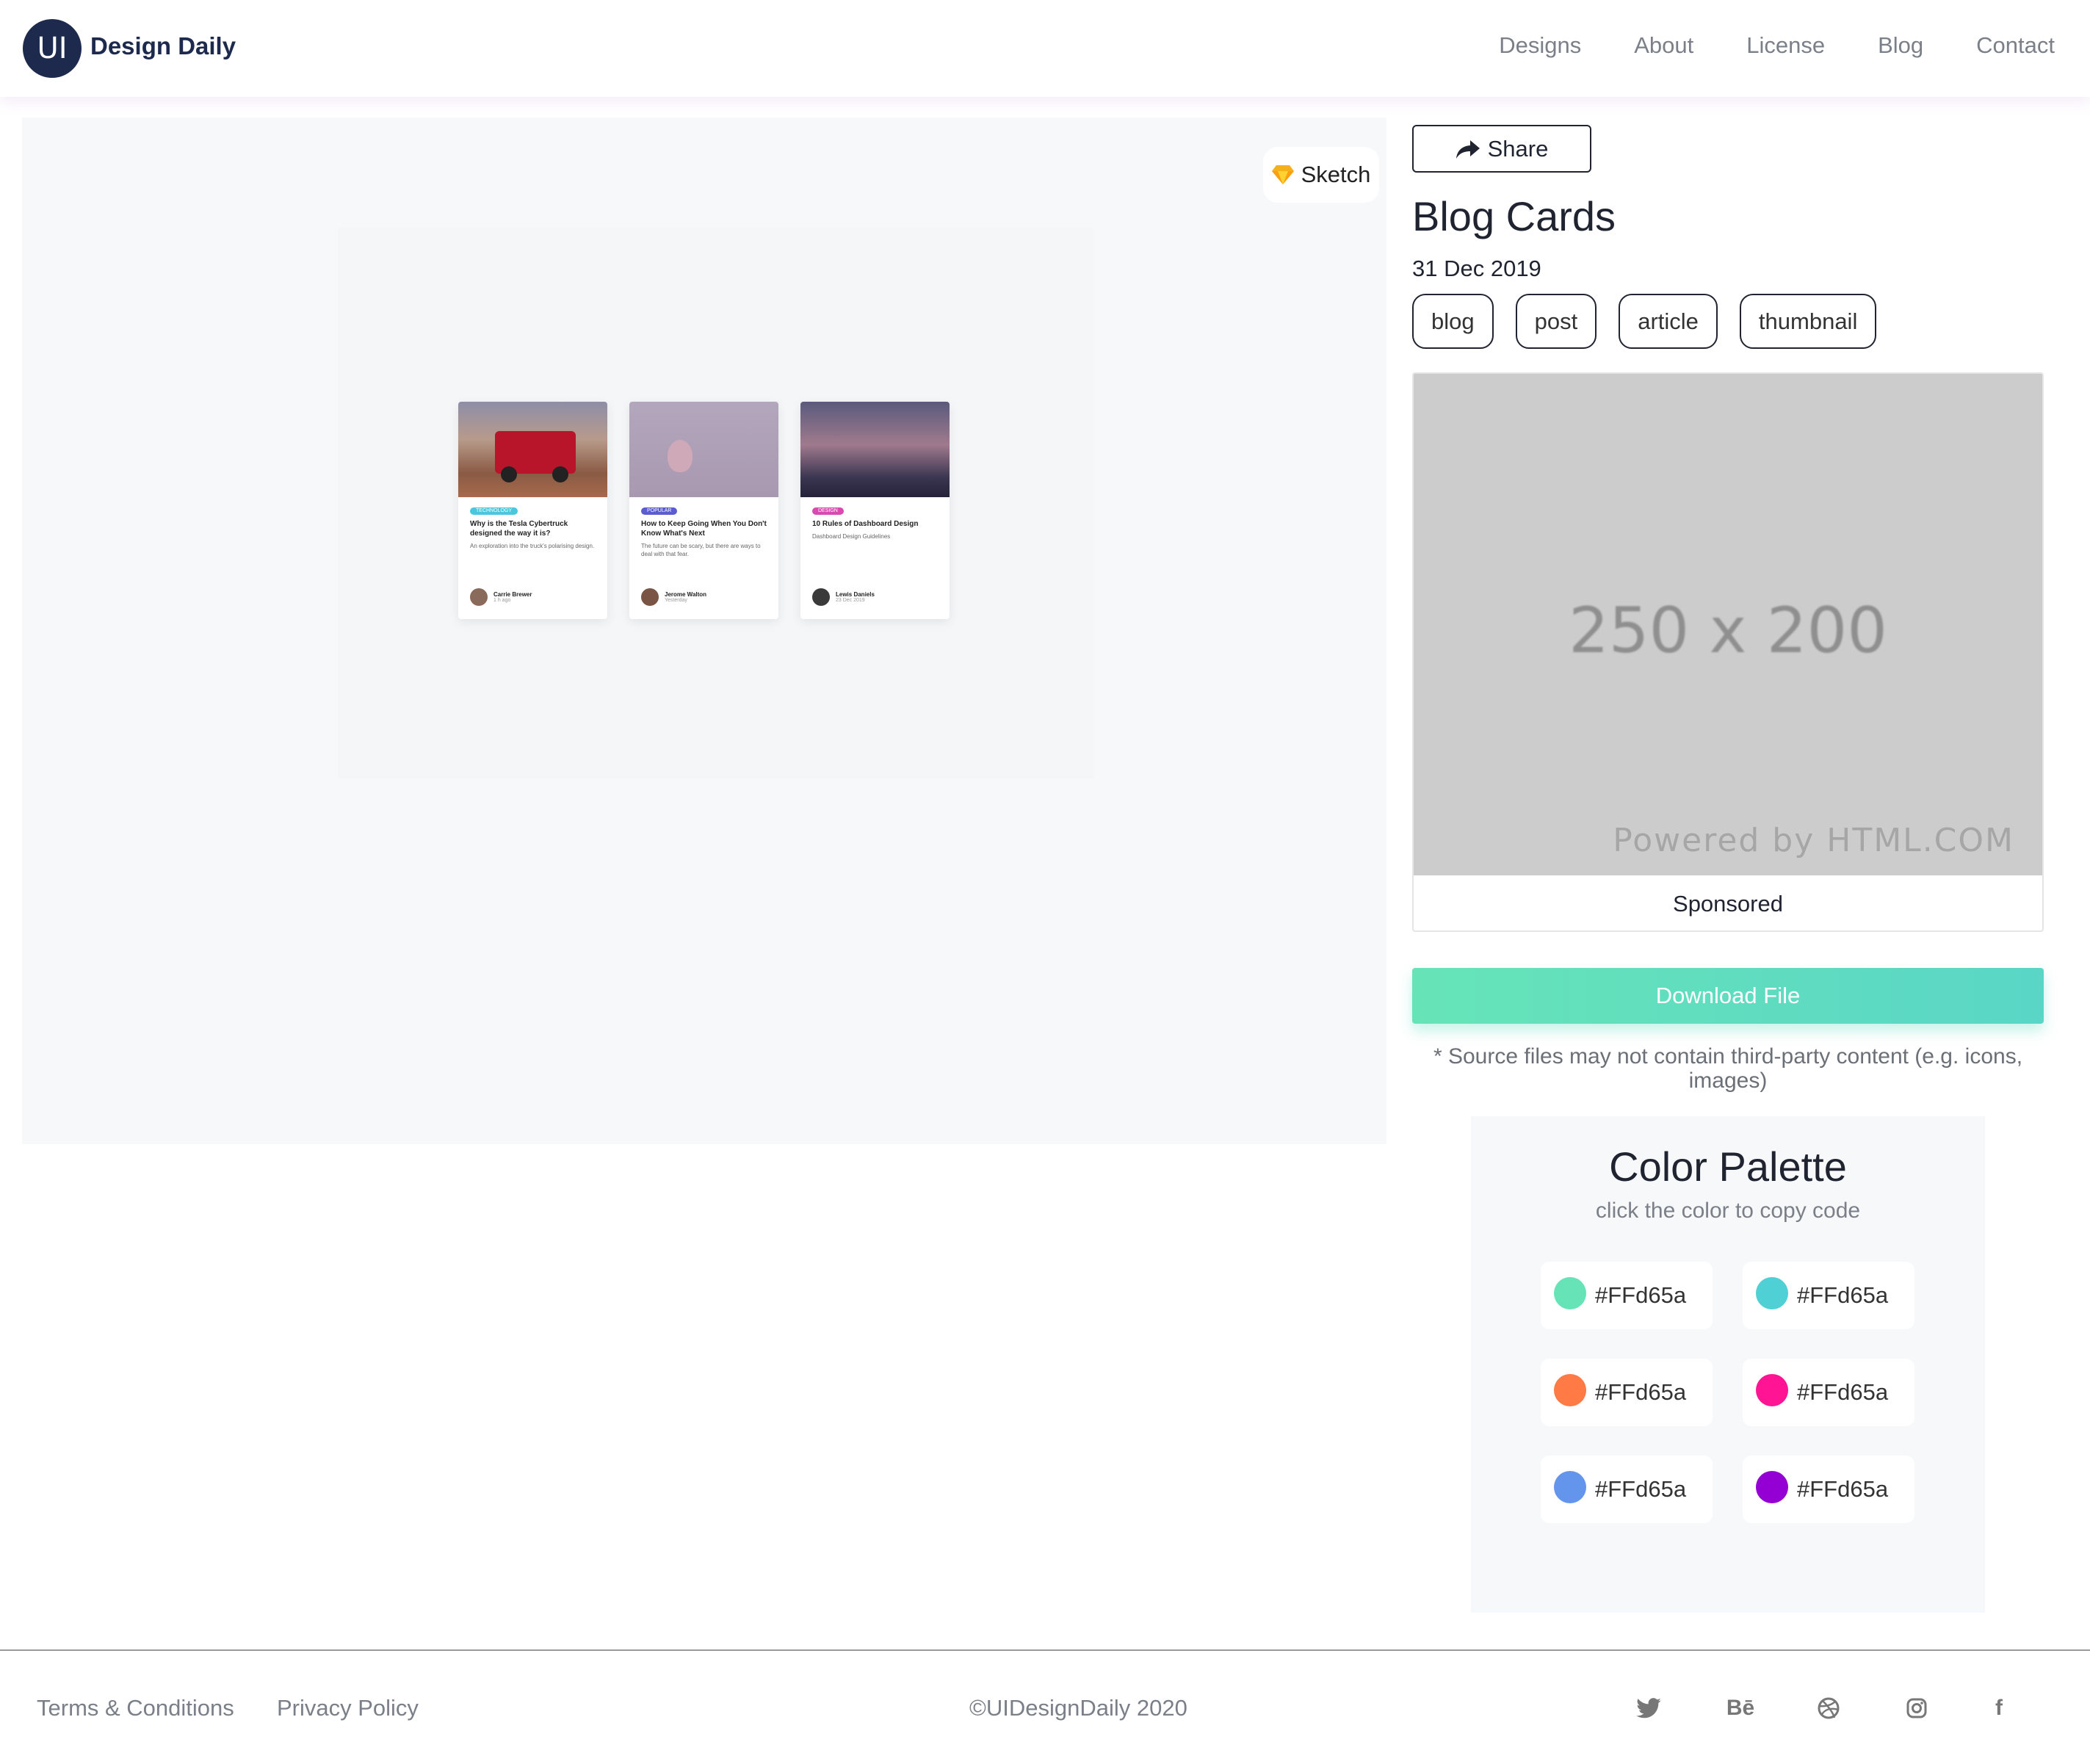  Describe the element at coordinates (1785, 45) in the screenshot. I see `nav-license: License` at that location.